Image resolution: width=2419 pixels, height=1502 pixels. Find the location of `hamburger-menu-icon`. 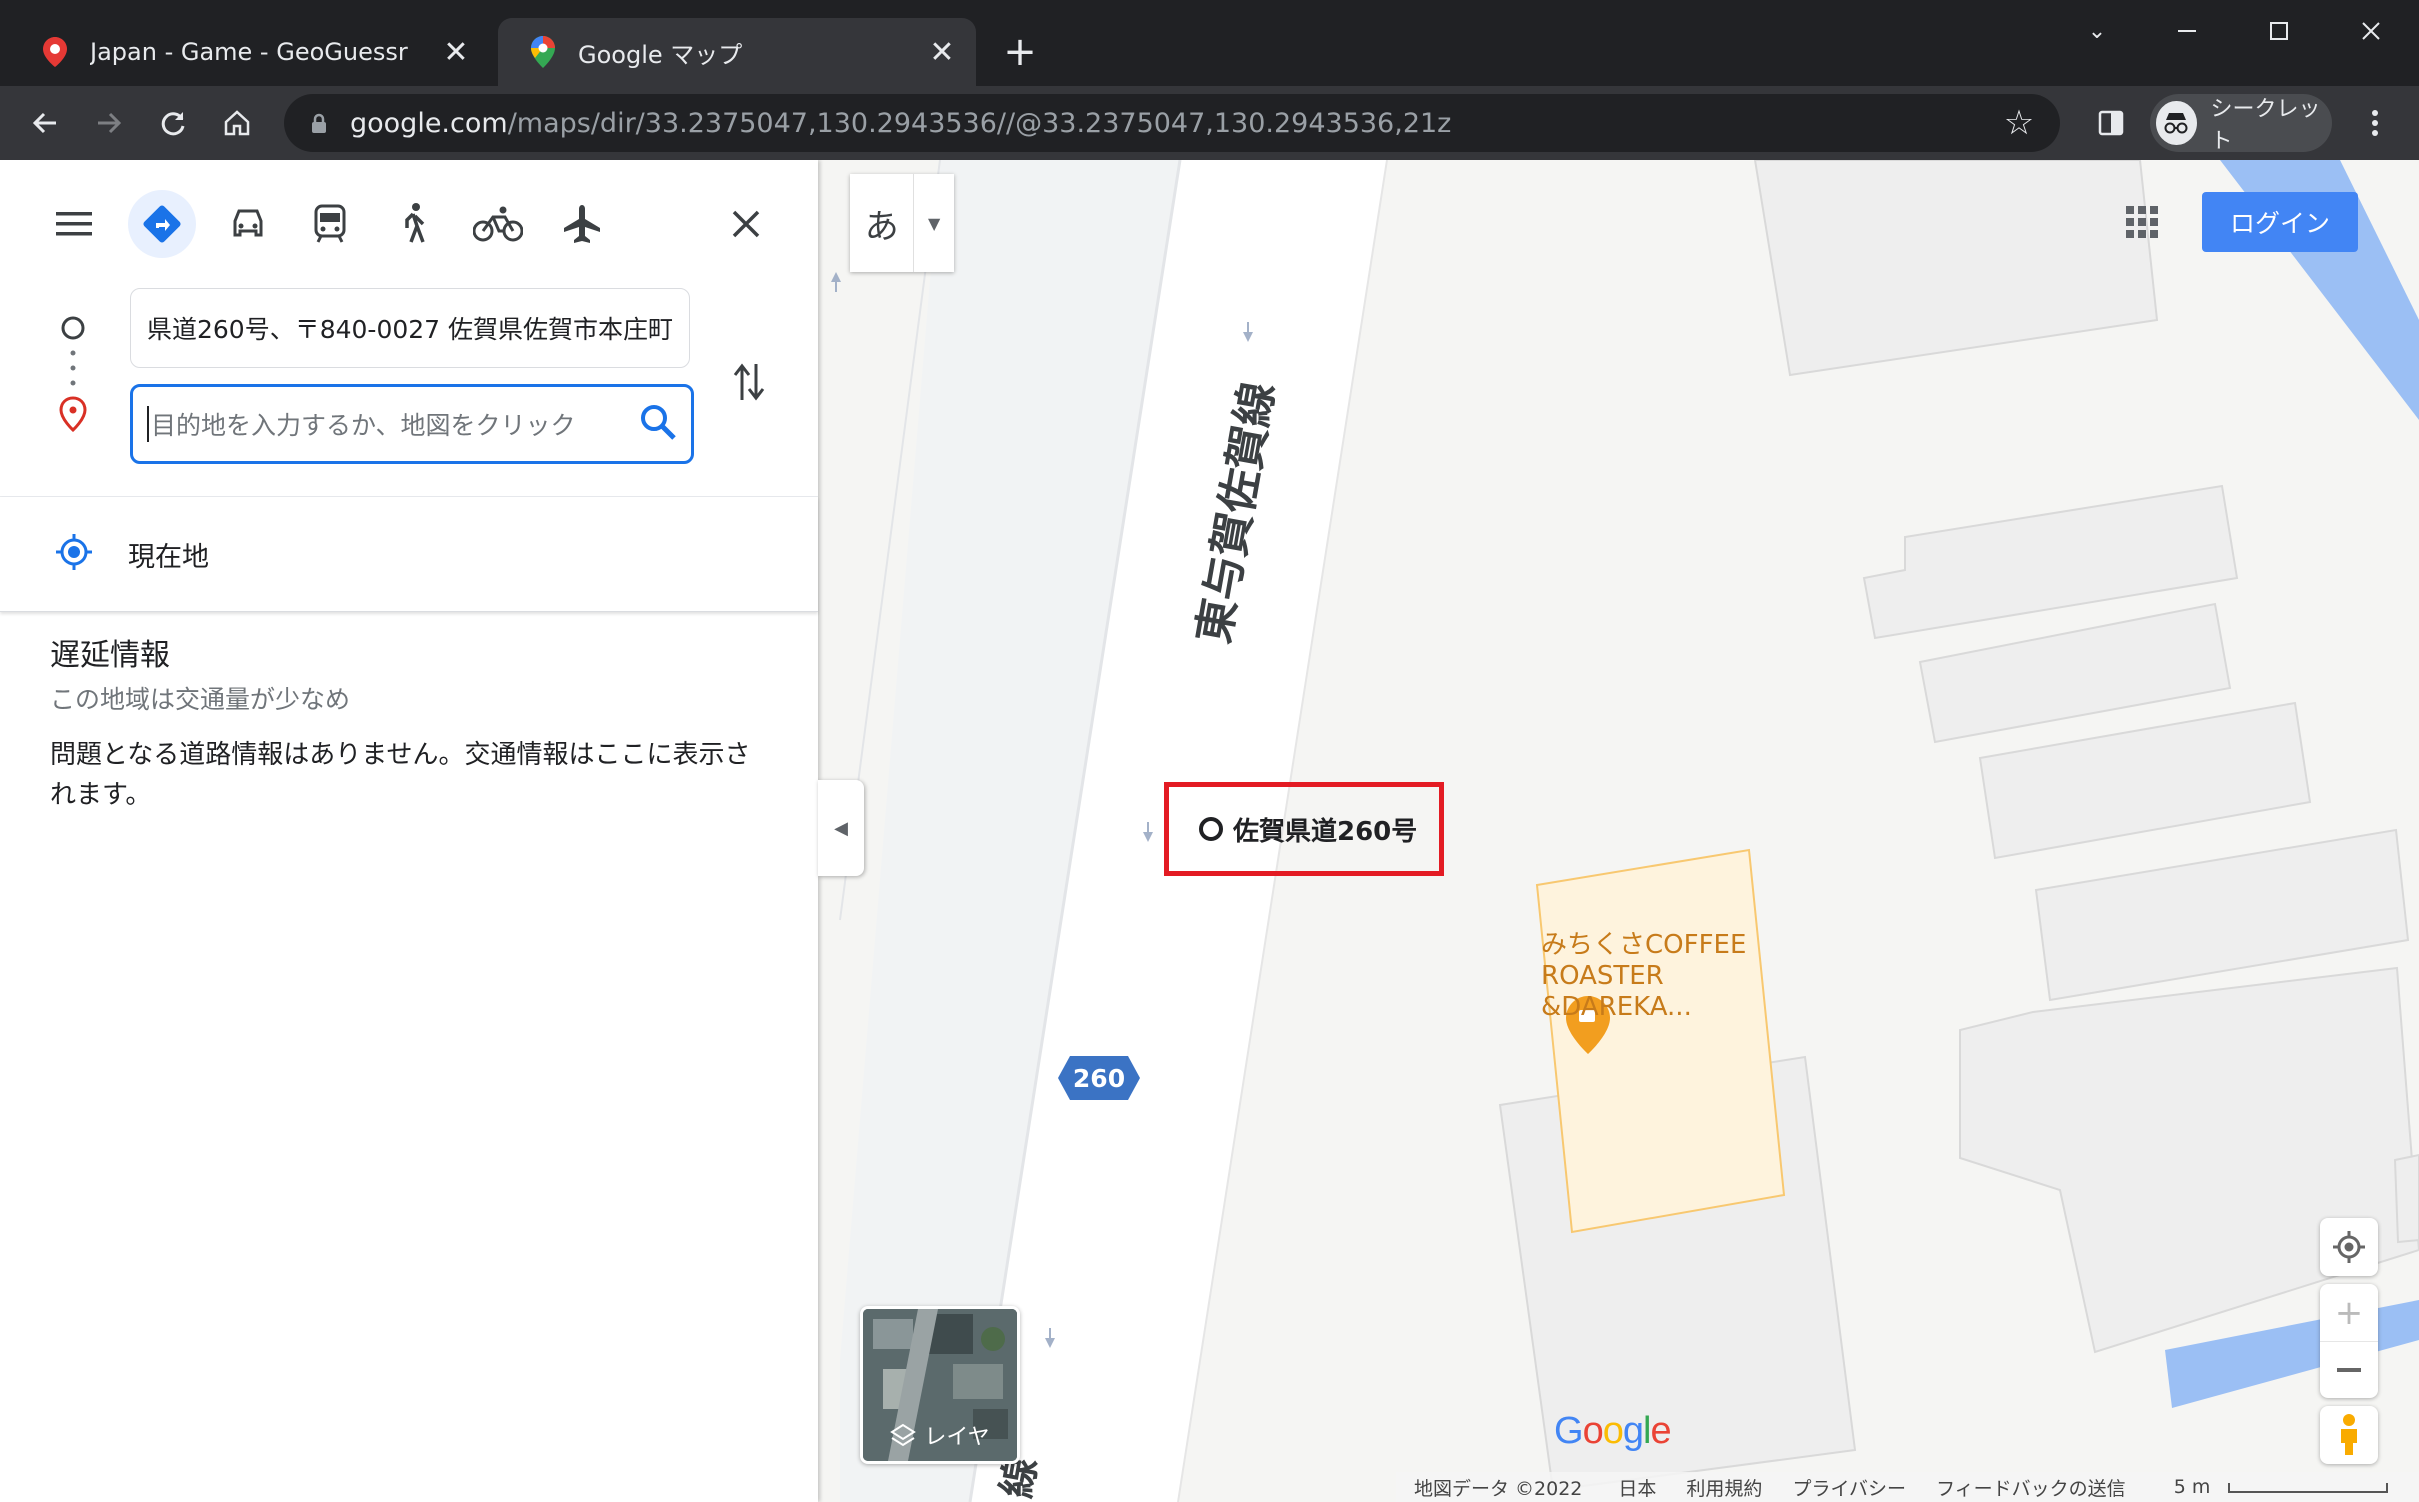

hamburger-menu-icon is located at coordinates (74, 224).